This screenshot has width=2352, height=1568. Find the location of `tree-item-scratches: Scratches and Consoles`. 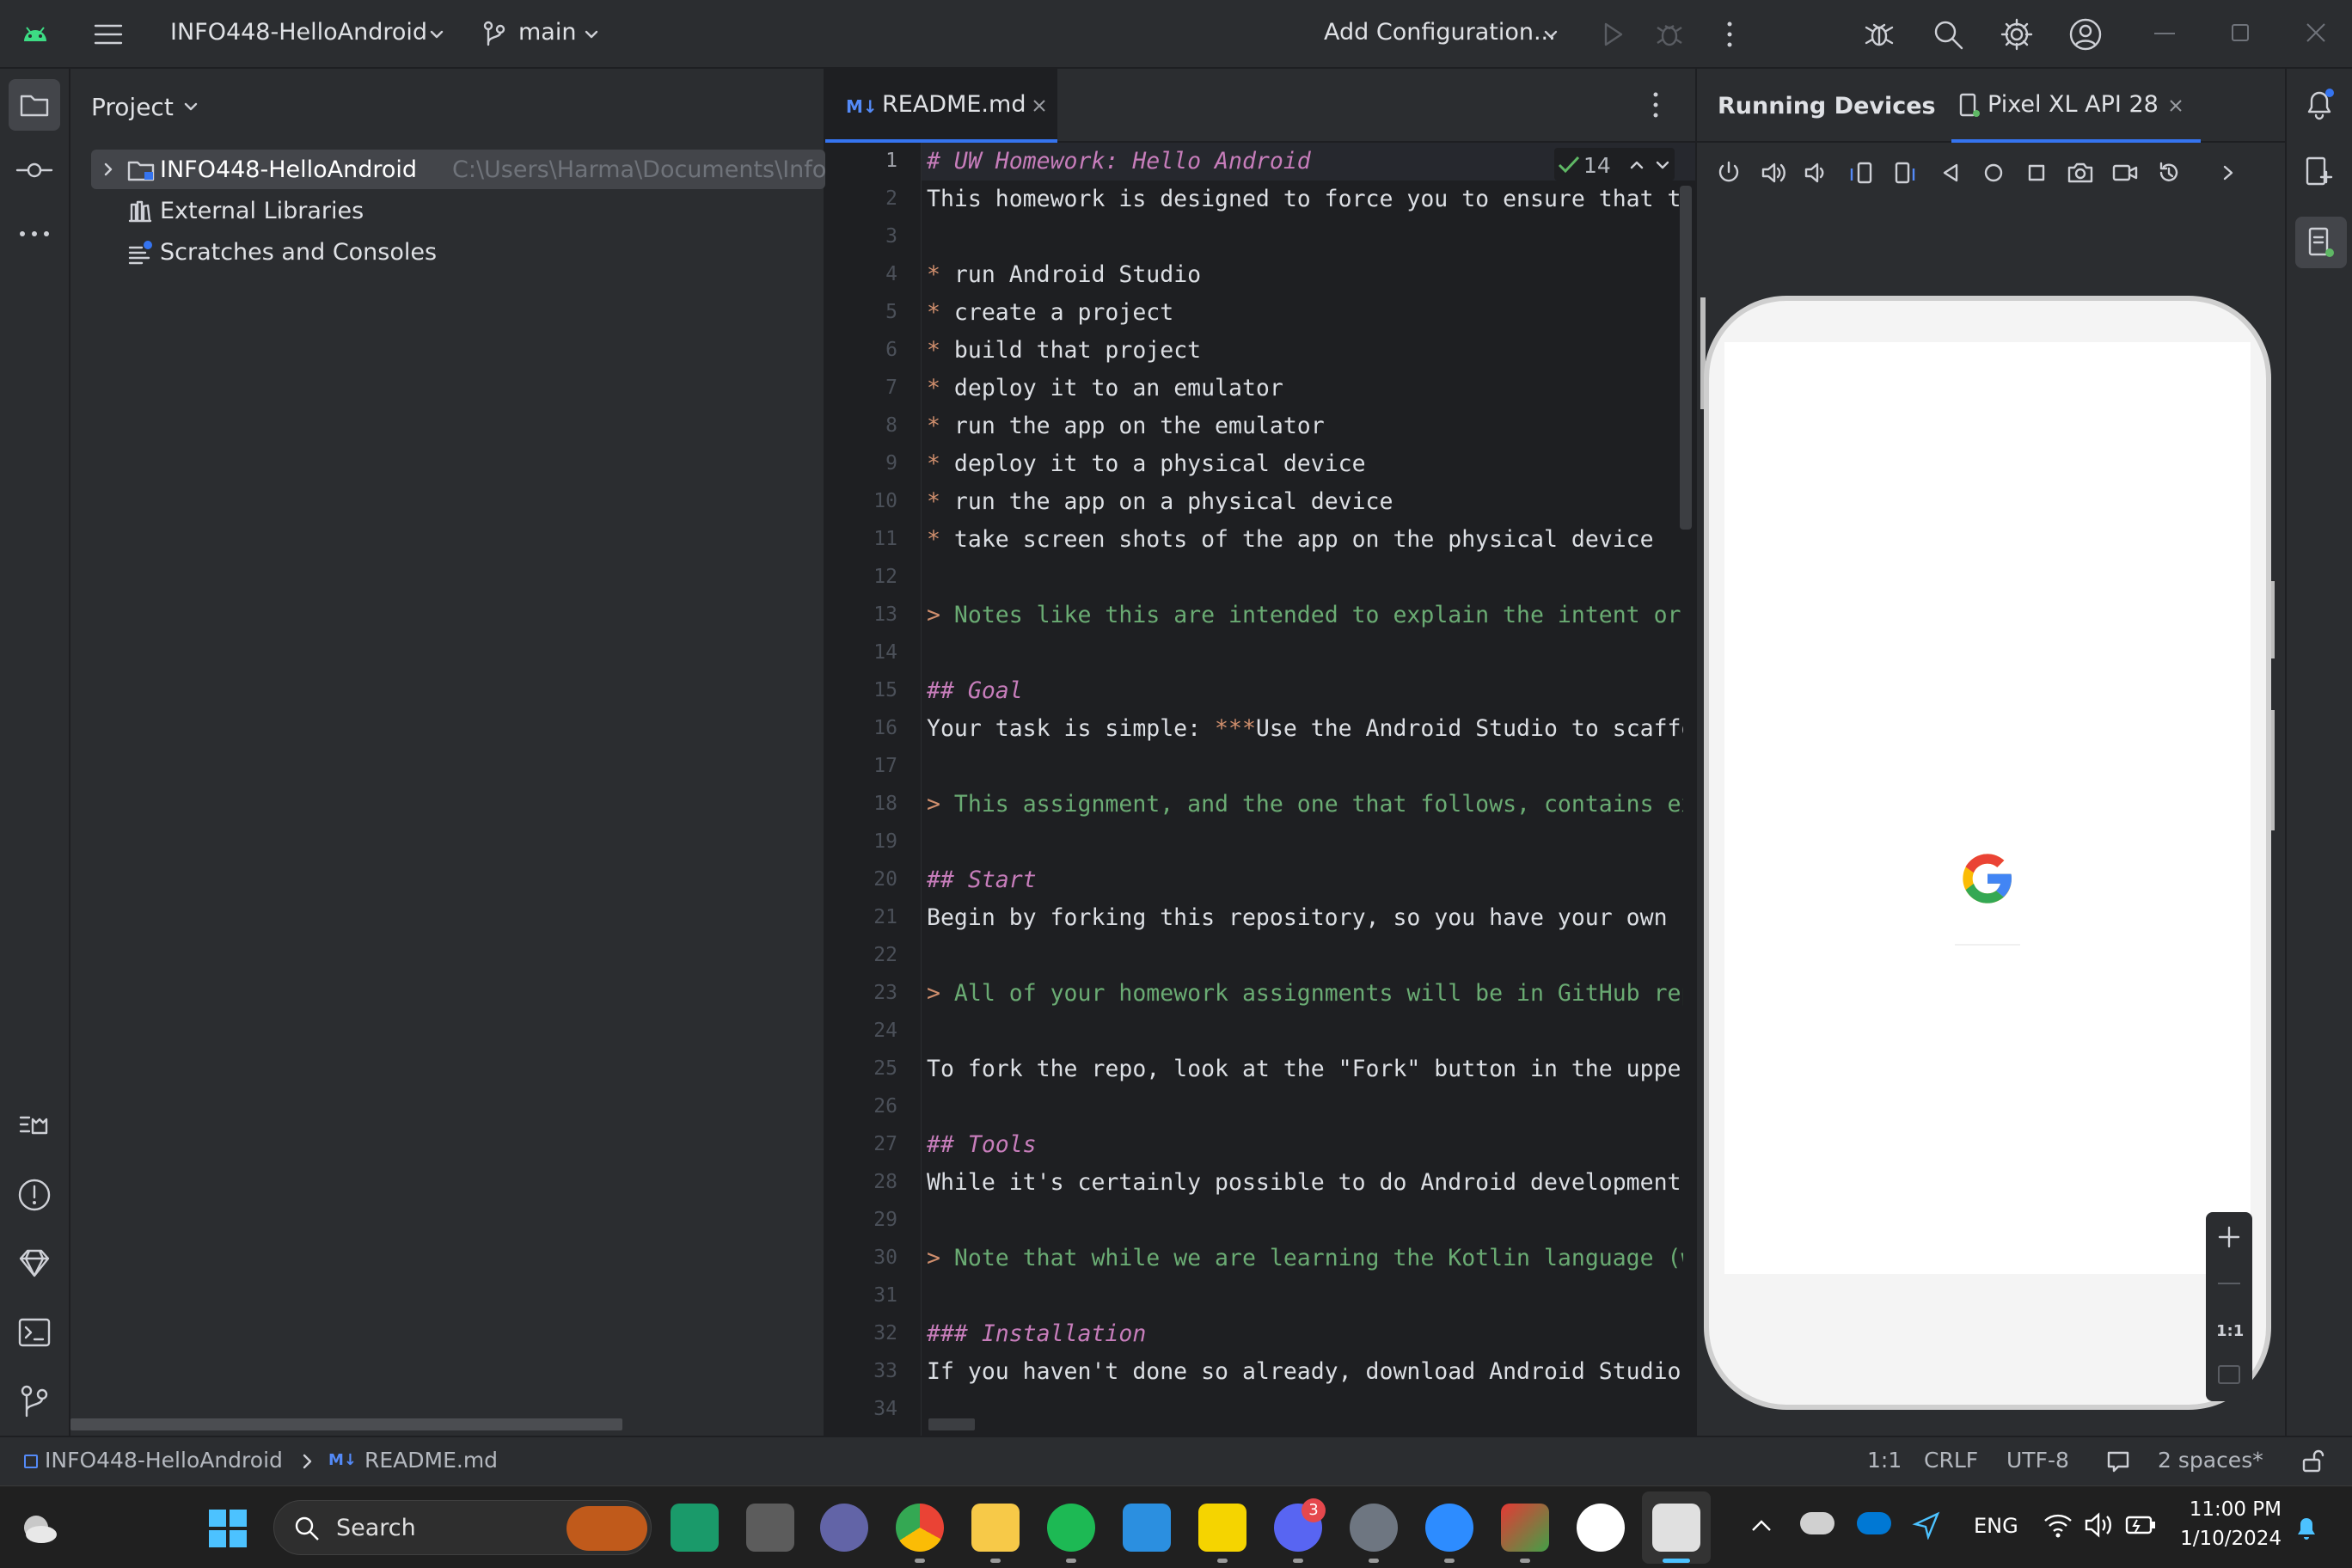

tree-item-scratches: Scratches and Consoles is located at coordinates (447, 252).